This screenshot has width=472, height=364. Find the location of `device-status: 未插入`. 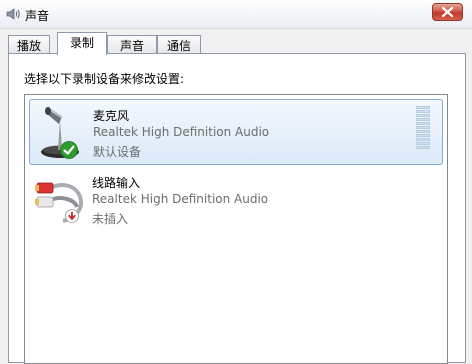

device-status: 未插入 is located at coordinates (110, 219).